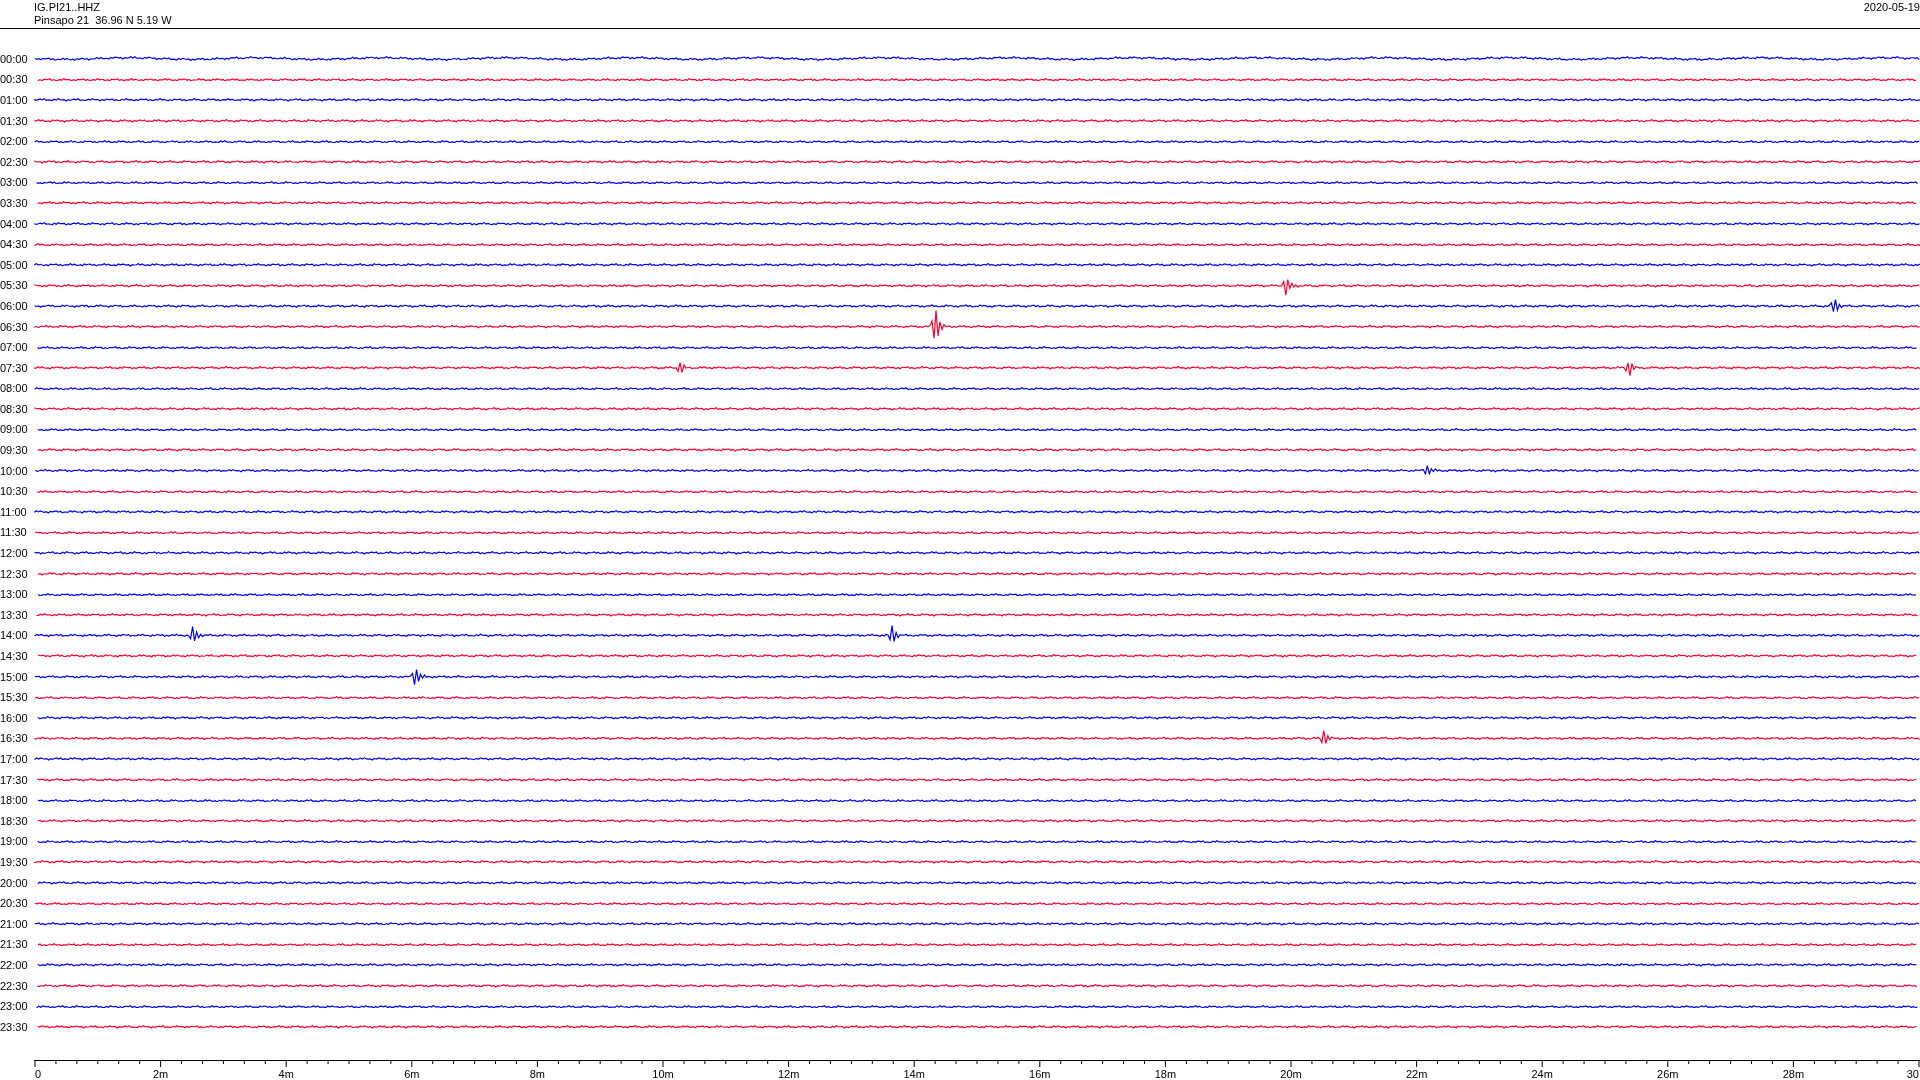 Image resolution: width=1920 pixels, height=1080 pixels. I want to click on axis-label: 16m, so click(1040, 1073).